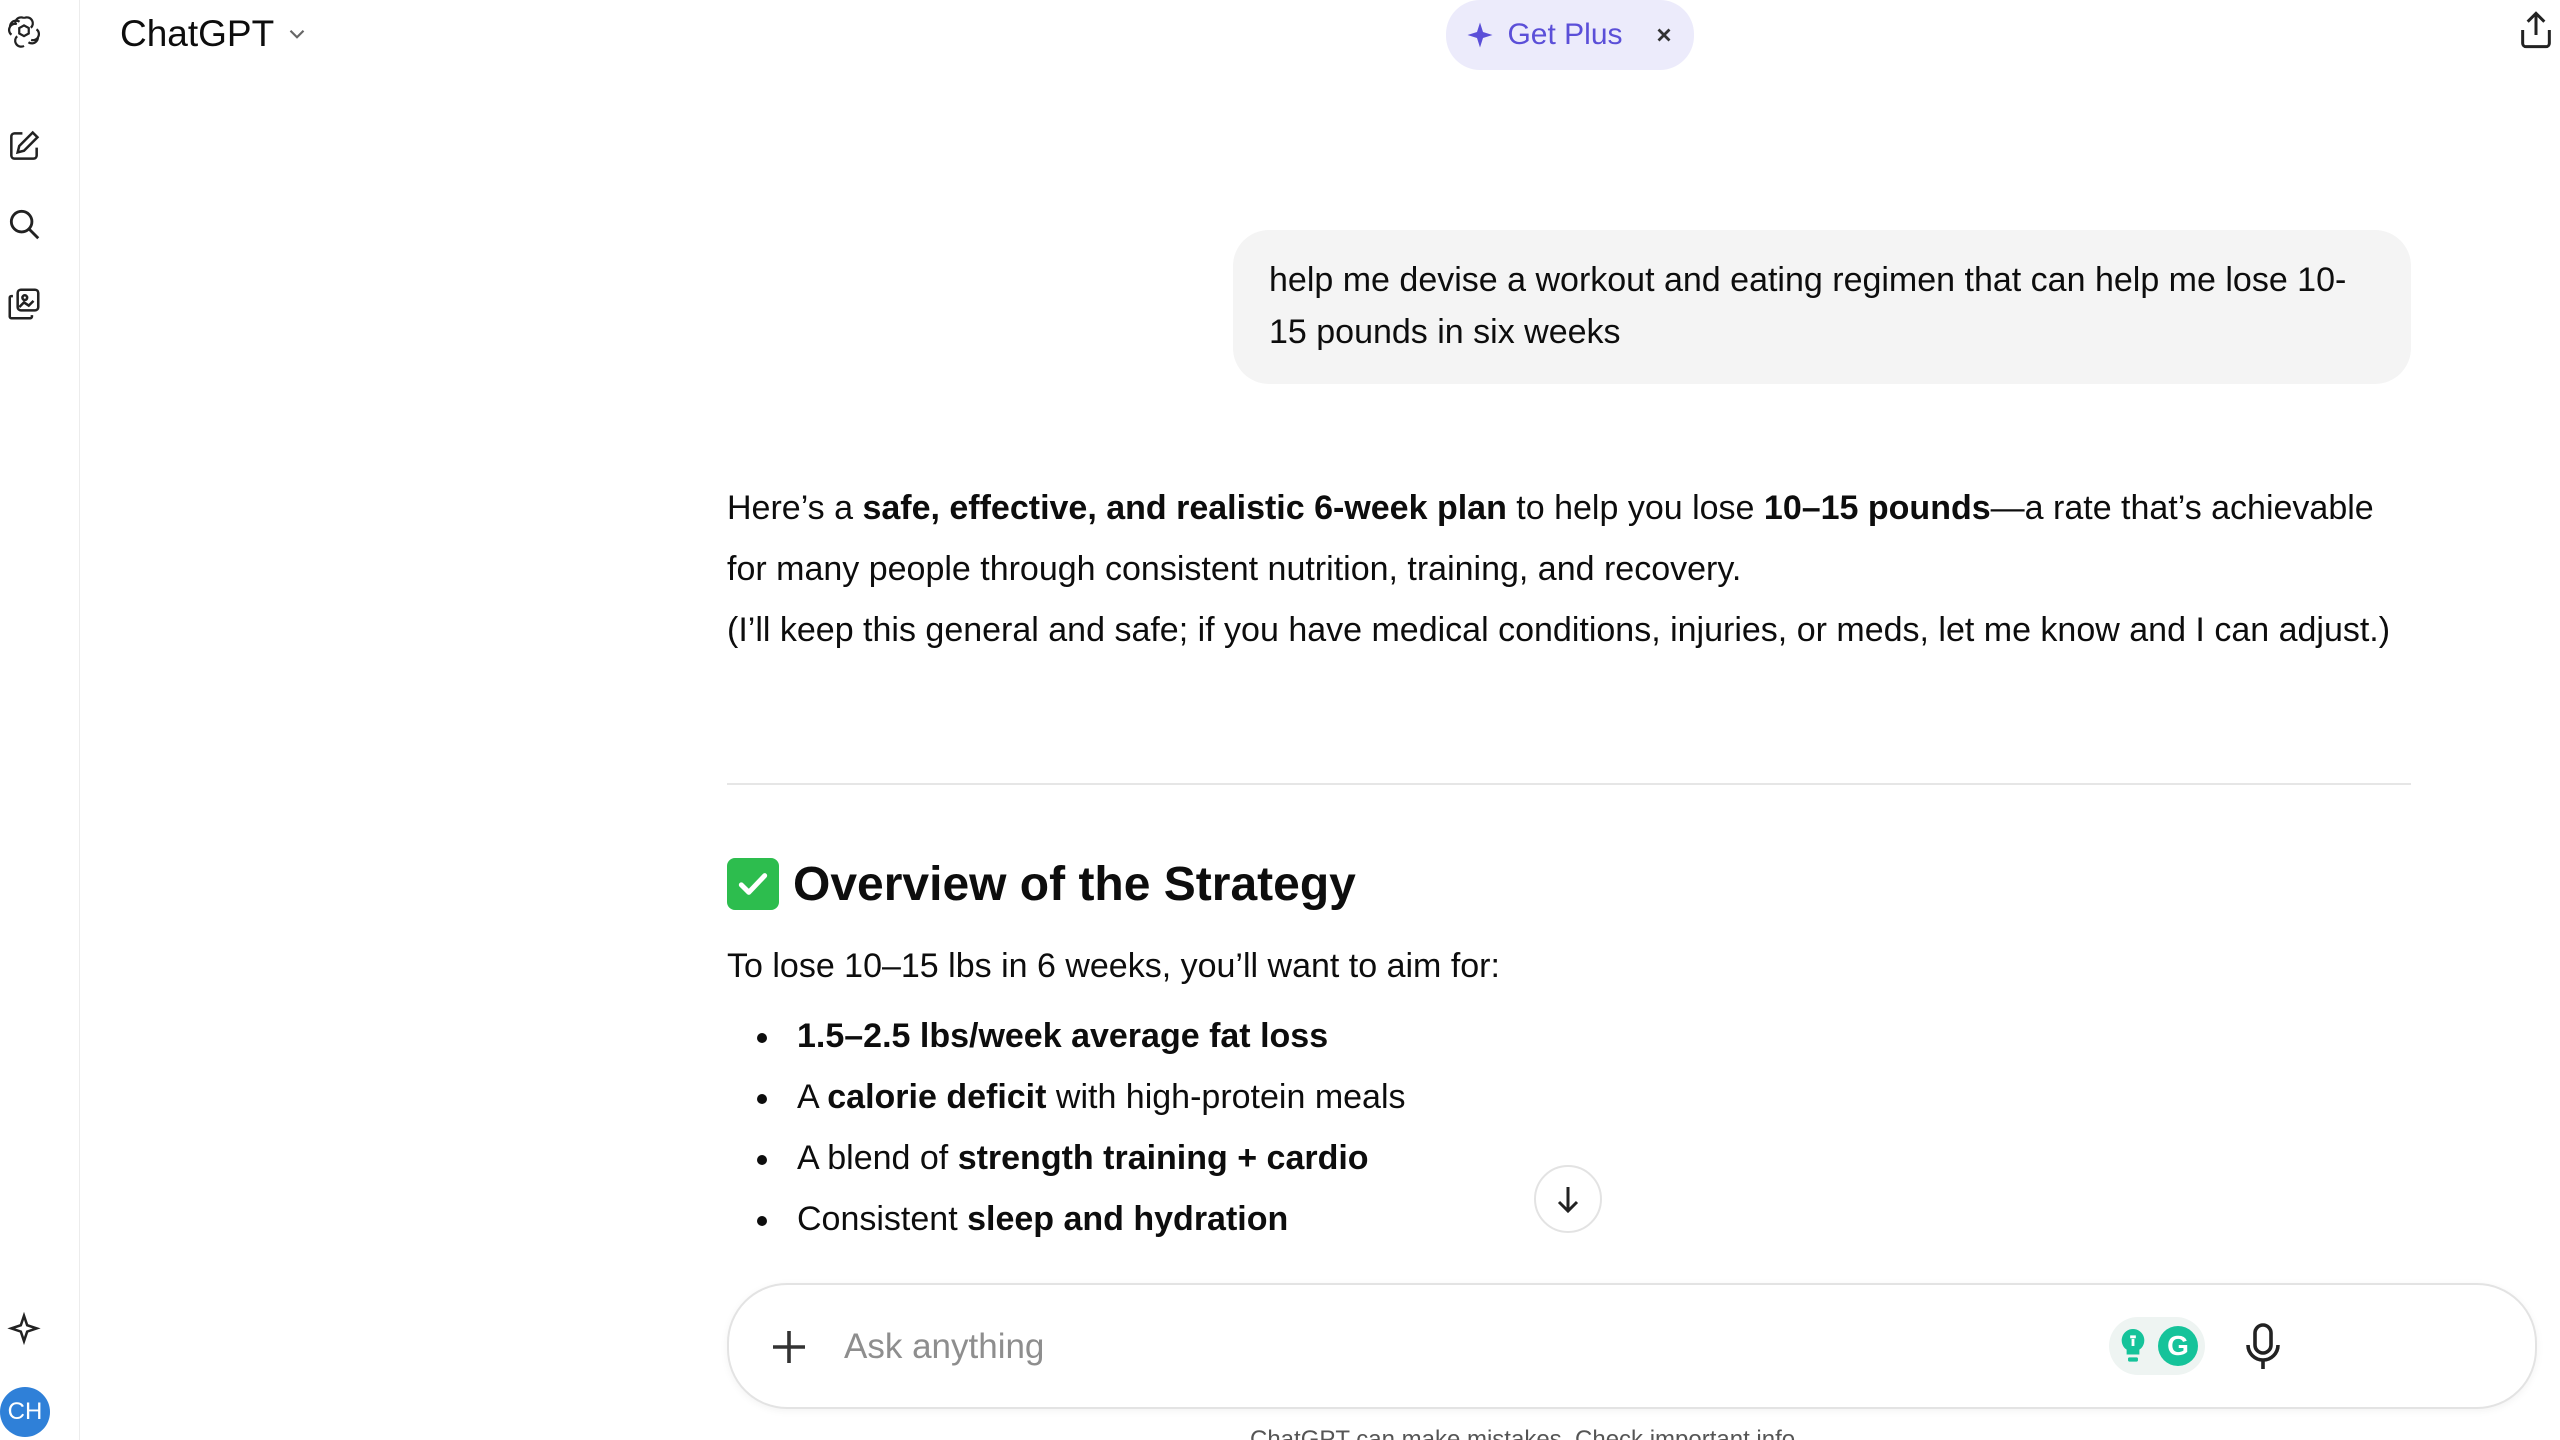  I want to click on openai-logo-icon, so click(24, 32).